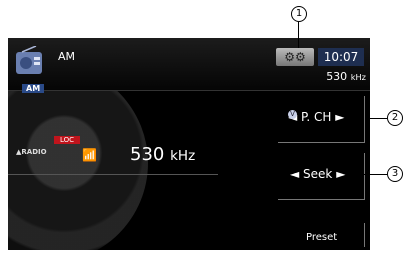 The width and height of the screenshot is (403, 255). What do you see at coordinates (322, 237) in the screenshot?
I see `preset-label: Preset` at bounding box center [322, 237].